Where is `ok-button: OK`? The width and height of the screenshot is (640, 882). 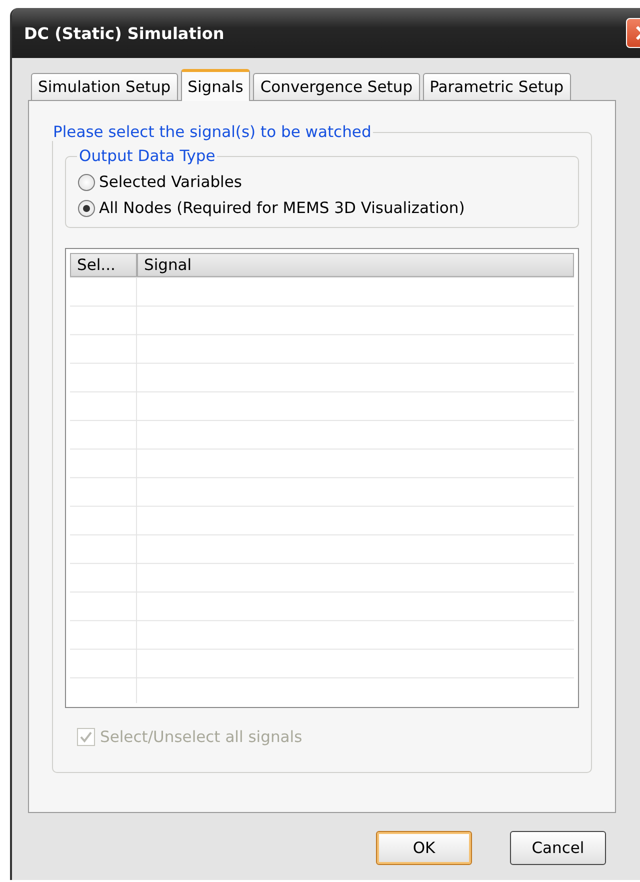 ok-button: OK is located at coordinates (424, 848).